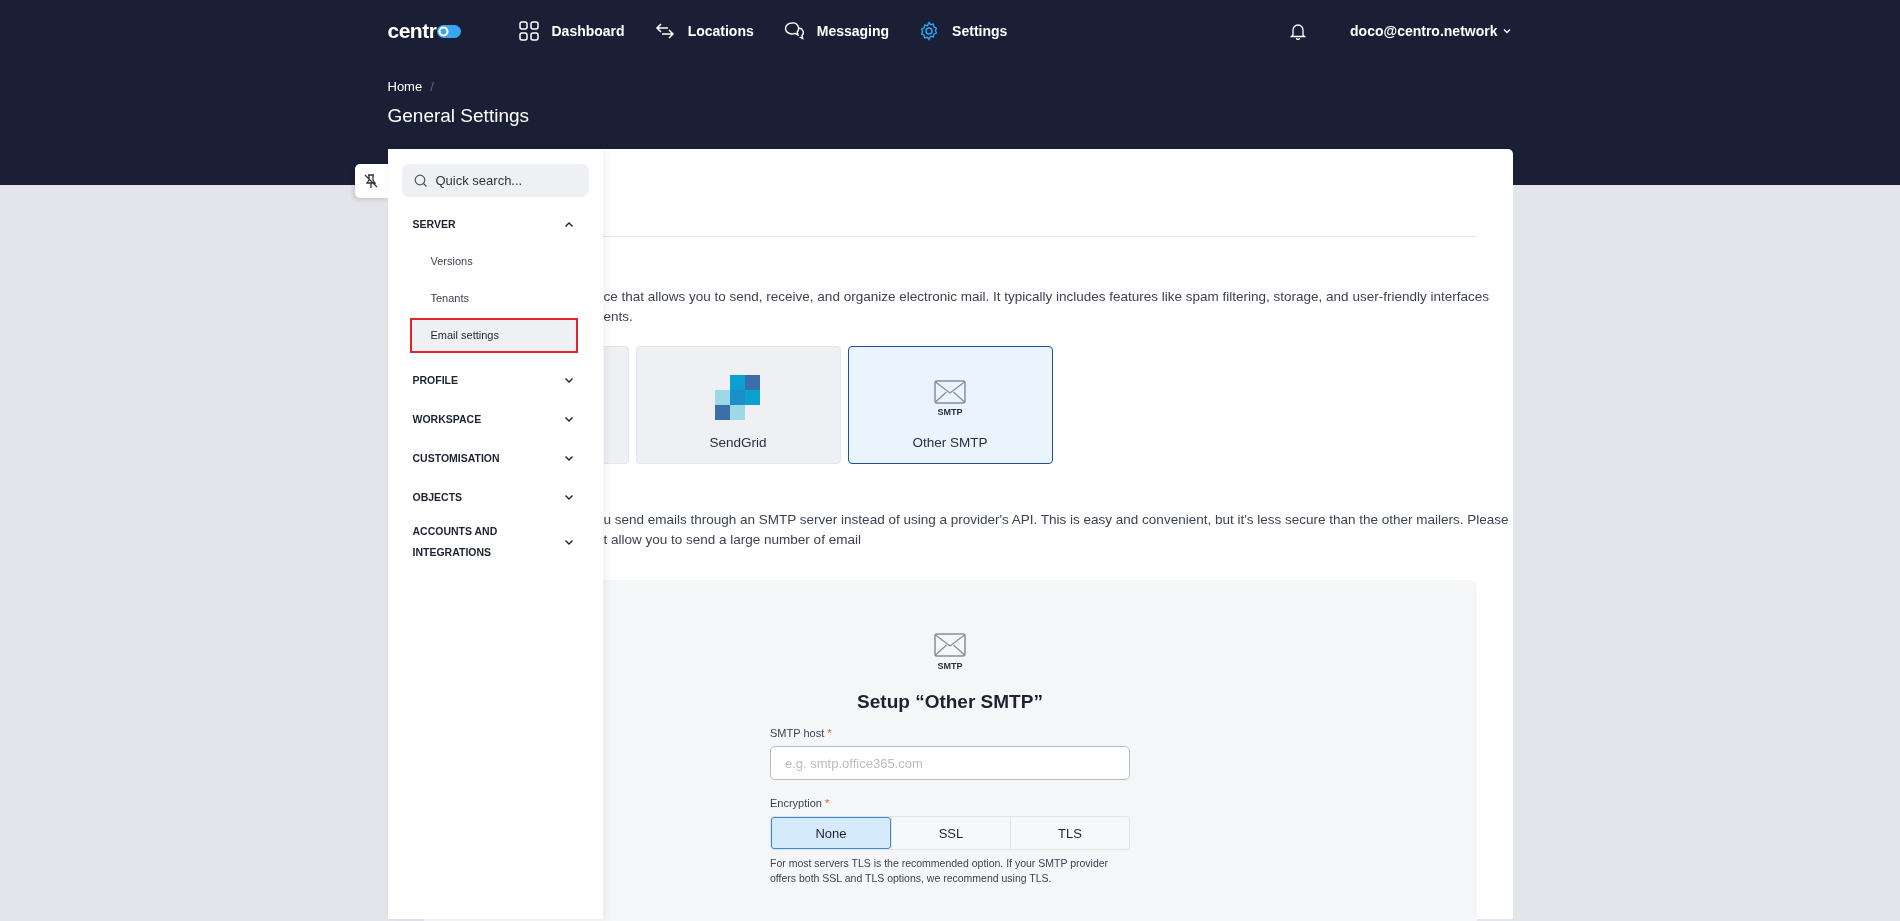 The width and height of the screenshot is (1900, 921). What do you see at coordinates (449, 31) in the screenshot?
I see `logo-pill-icon` at bounding box center [449, 31].